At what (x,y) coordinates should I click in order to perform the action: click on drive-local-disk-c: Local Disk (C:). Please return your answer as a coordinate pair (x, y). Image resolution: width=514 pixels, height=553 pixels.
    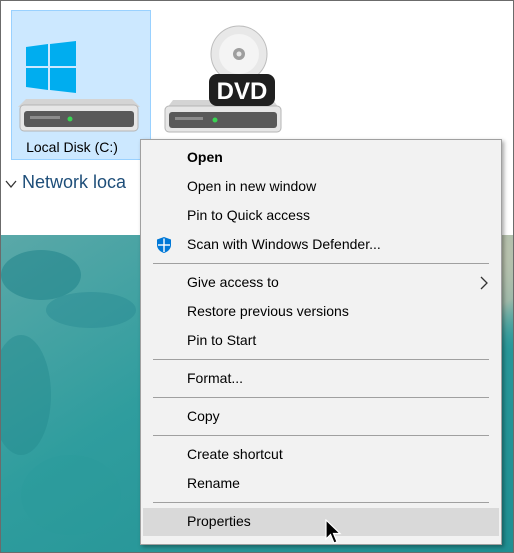
    Looking at the image, I should click on (81, 85).